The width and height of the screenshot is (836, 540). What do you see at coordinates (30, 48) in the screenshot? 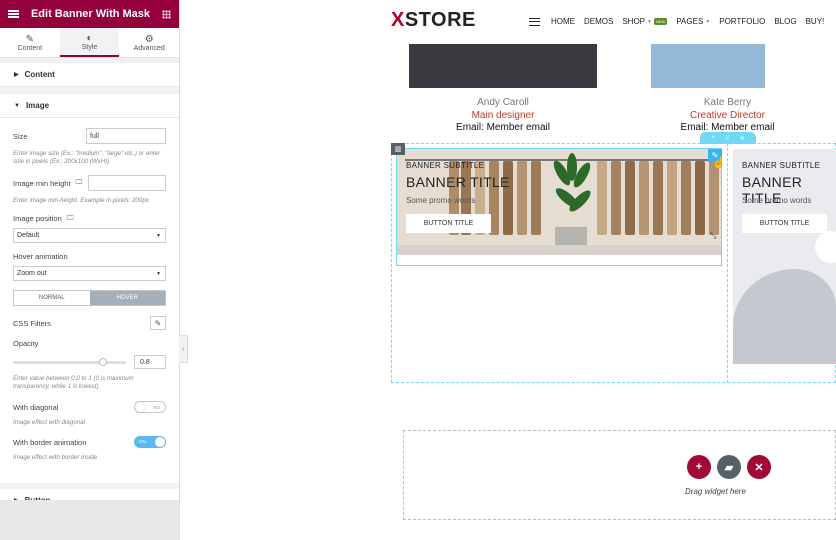
I see `tab-label: Content` at bounding box center [30, 48].